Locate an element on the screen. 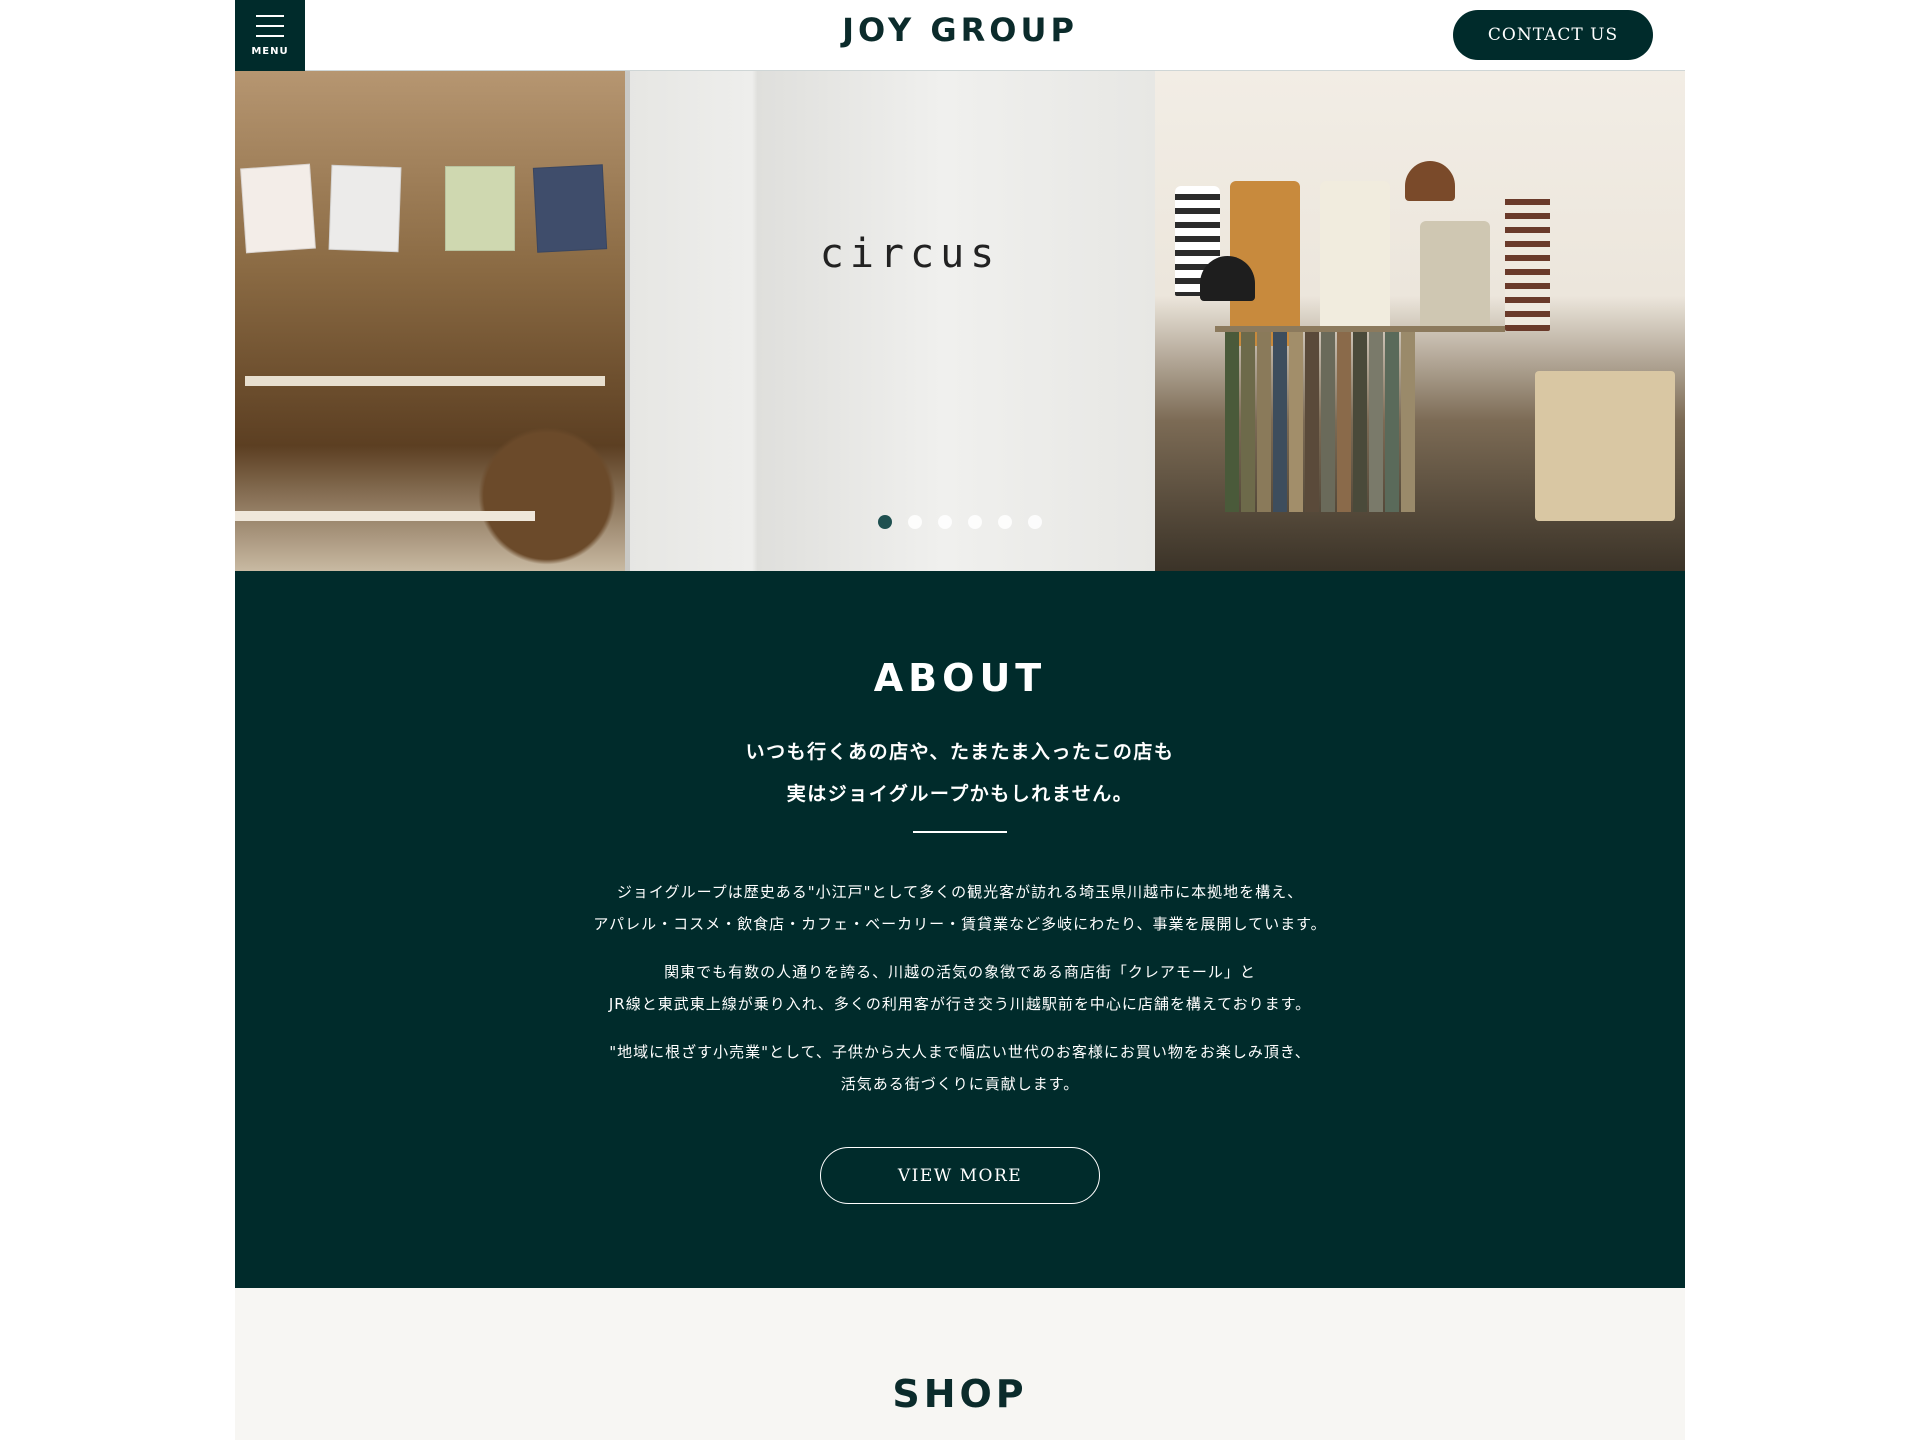 The width and height of the screenshot is (1920, 1440). circus-sign: circus is located at coordinates (910, 254).